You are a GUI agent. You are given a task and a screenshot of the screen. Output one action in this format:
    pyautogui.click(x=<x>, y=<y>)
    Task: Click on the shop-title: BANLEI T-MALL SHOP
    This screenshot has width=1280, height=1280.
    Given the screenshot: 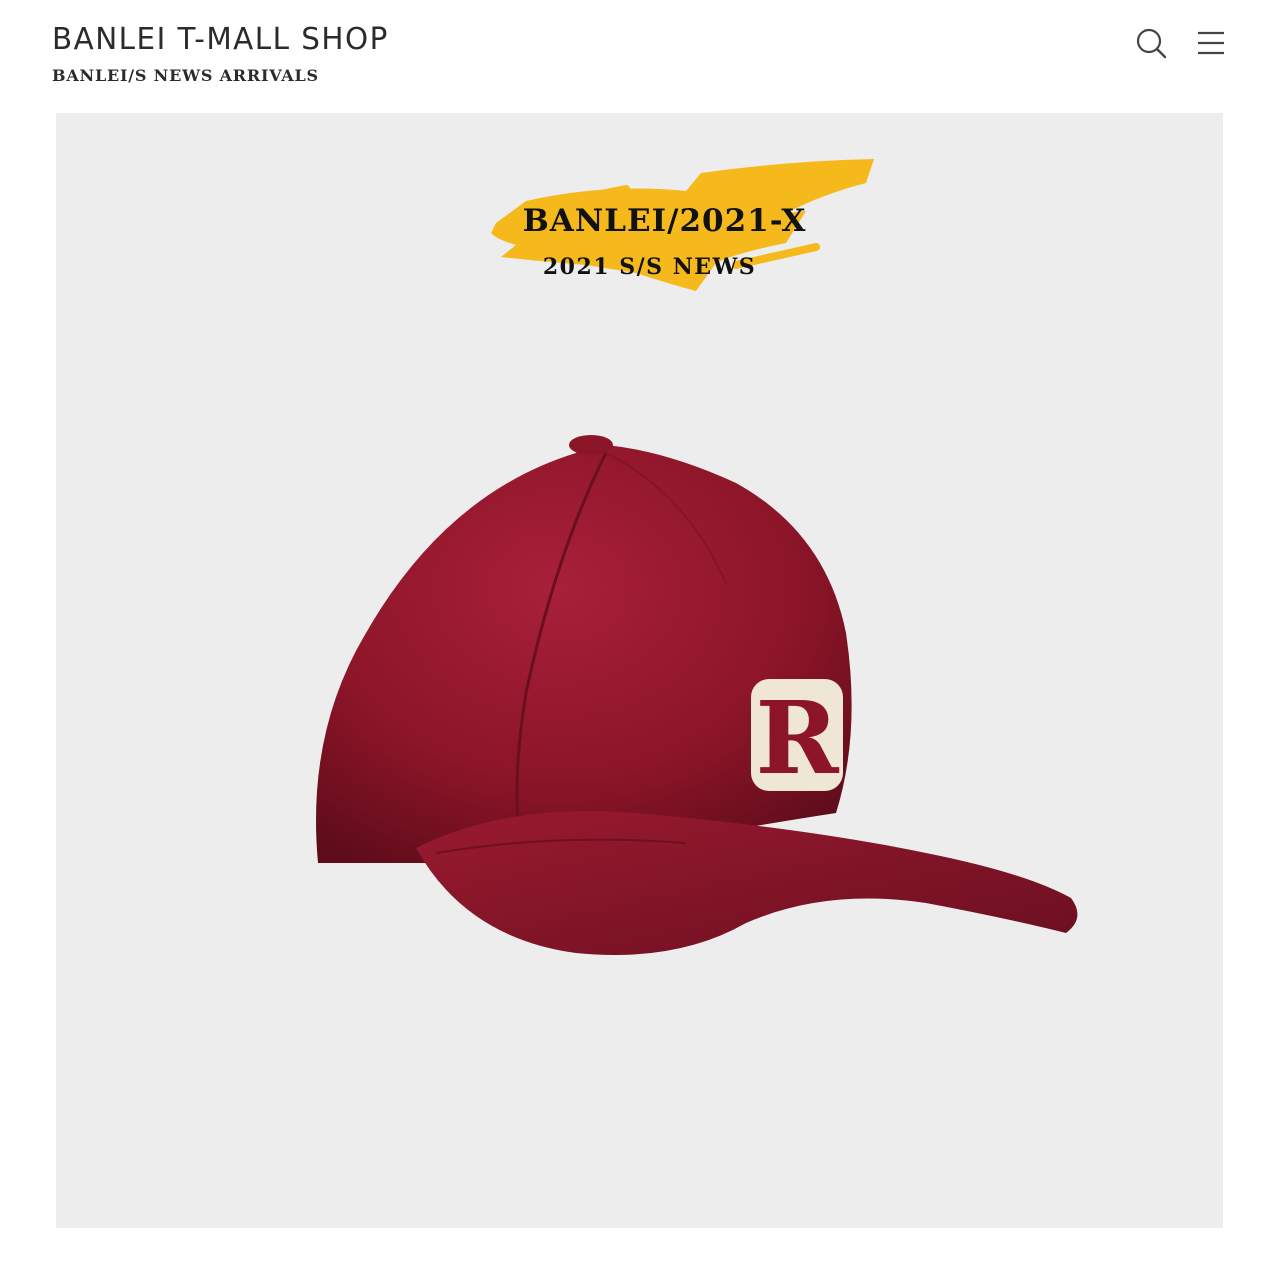 What is the action you would take?
    pyautogui.click(x=220, y=39)
    